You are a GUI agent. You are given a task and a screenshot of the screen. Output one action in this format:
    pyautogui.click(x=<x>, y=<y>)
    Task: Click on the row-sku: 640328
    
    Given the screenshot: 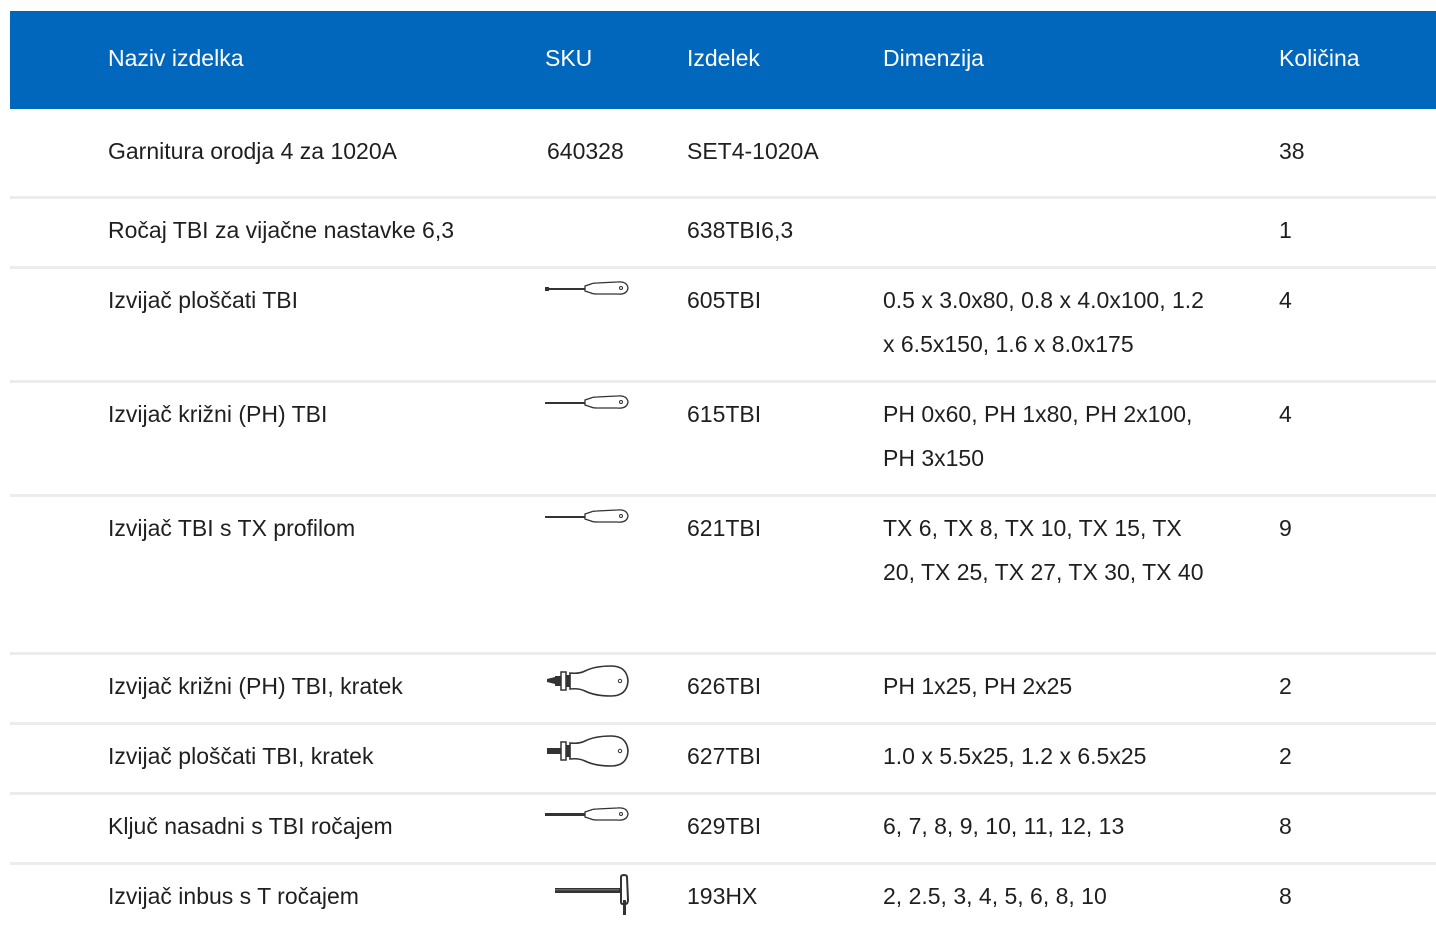 What is the action you would take?
    pyautogui.click(x=585, y=151)
    